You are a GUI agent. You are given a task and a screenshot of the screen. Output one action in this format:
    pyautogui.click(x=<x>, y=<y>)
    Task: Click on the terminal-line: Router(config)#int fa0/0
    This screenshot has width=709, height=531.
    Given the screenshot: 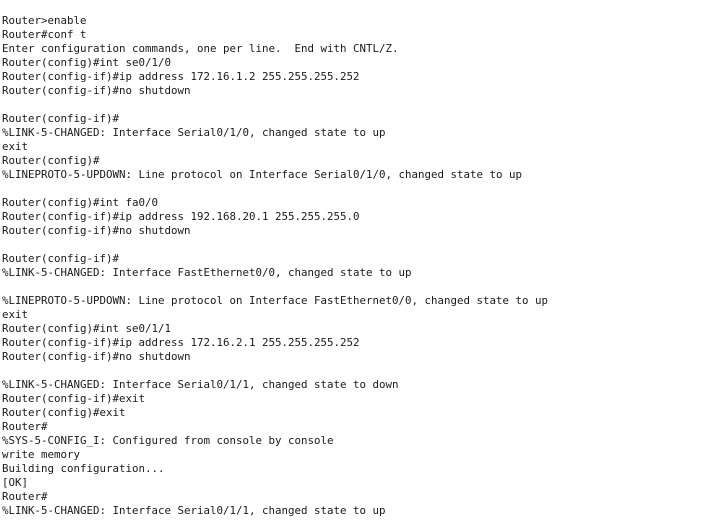 What is the action you would take?
    pyautogui.click(x=80, y=202)
    